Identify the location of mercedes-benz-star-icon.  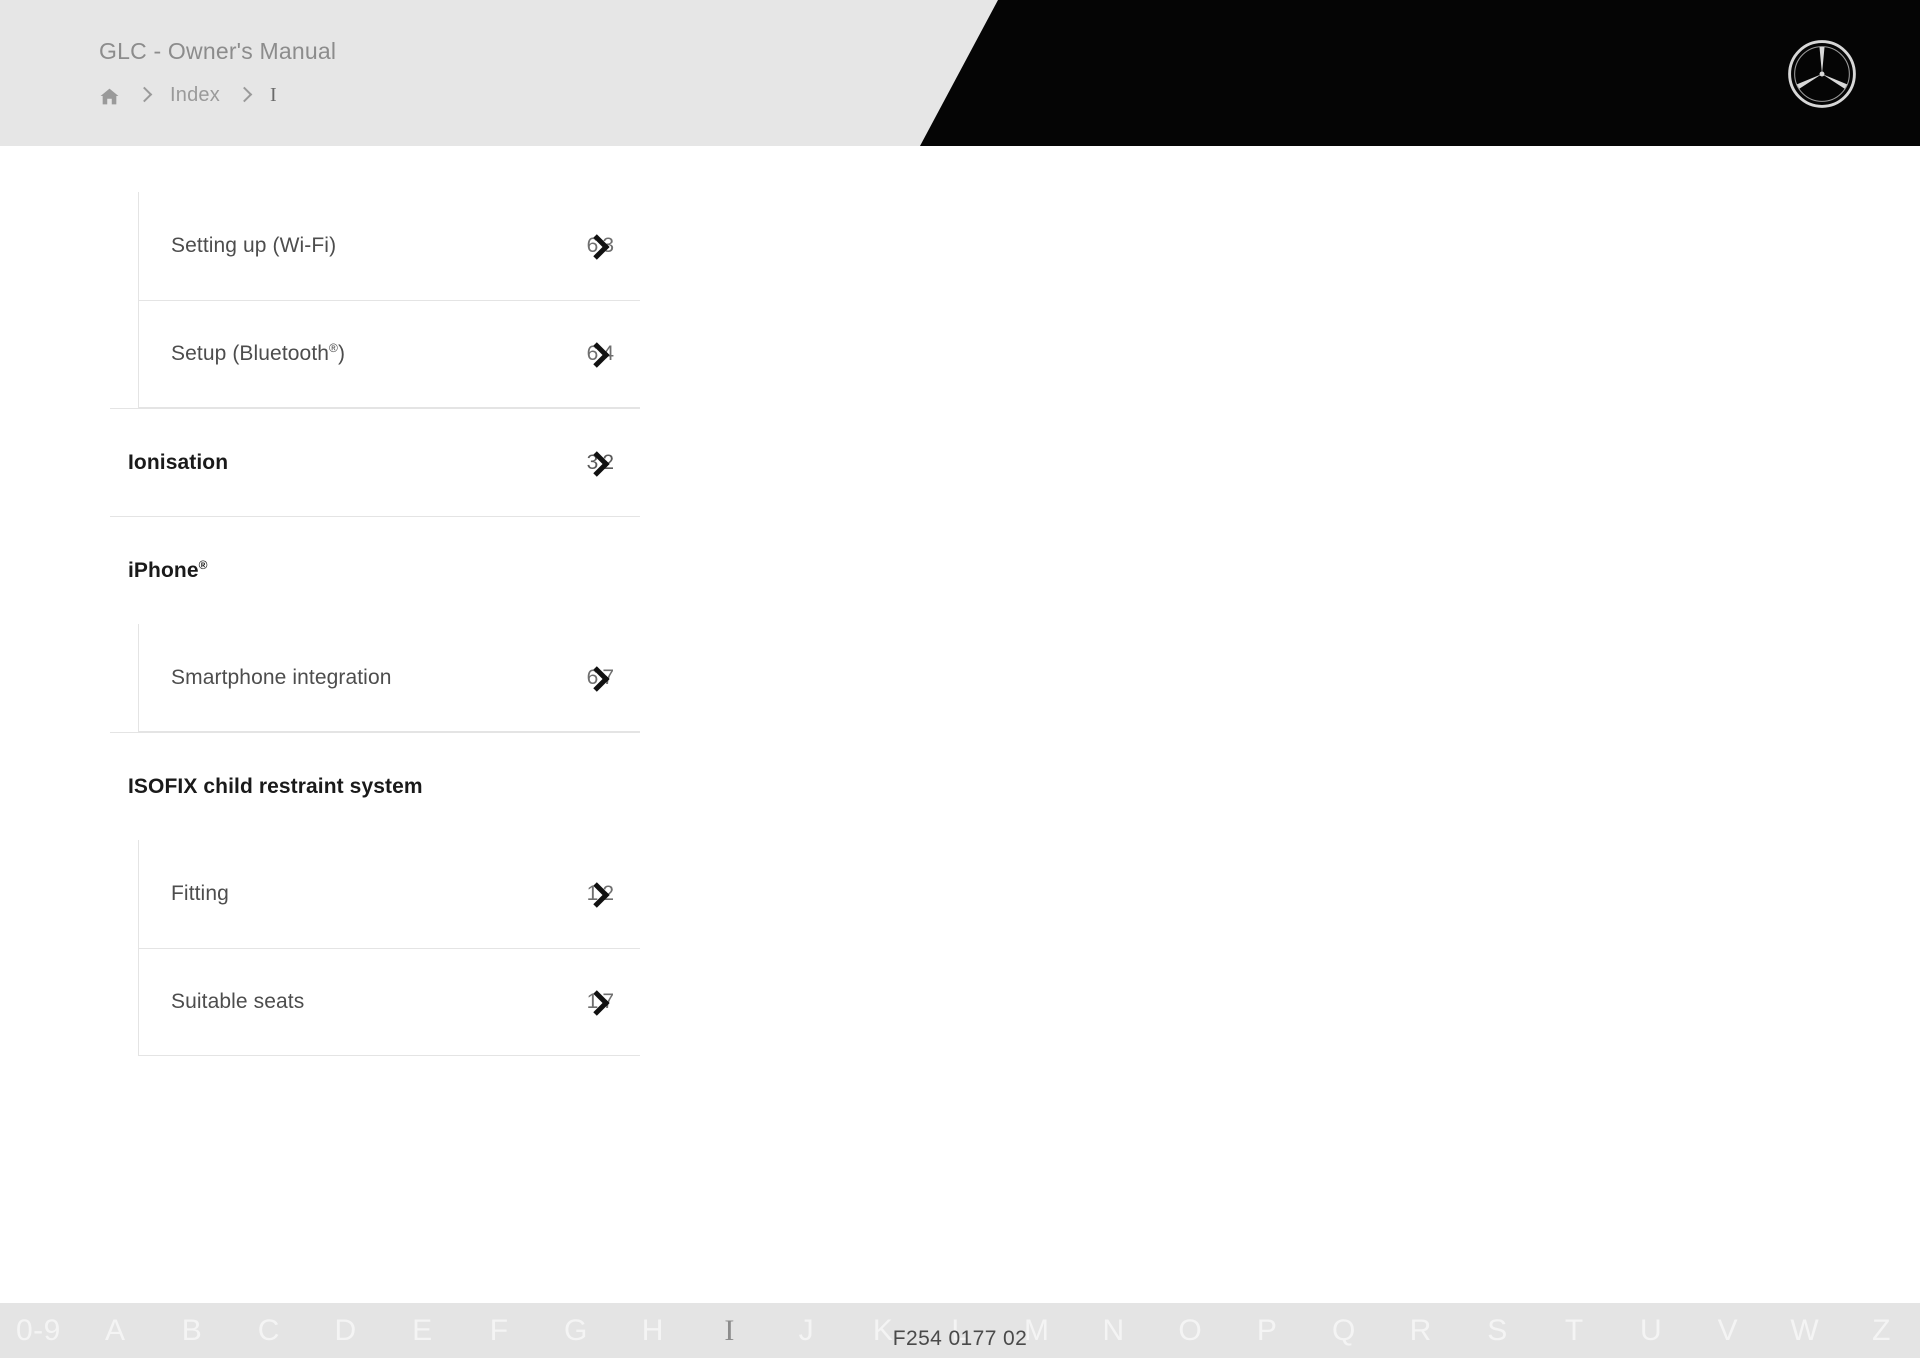
(1822, 74).